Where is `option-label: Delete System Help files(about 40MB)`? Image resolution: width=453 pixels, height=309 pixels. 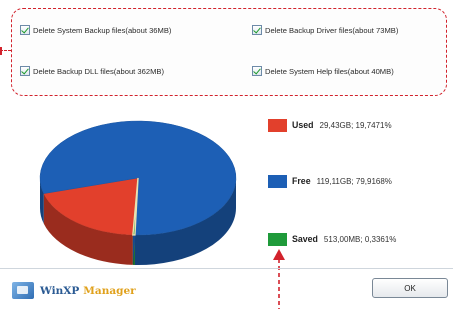 option-label: Delete System Help files(about 40MB) is located at coordinates (329, 71).